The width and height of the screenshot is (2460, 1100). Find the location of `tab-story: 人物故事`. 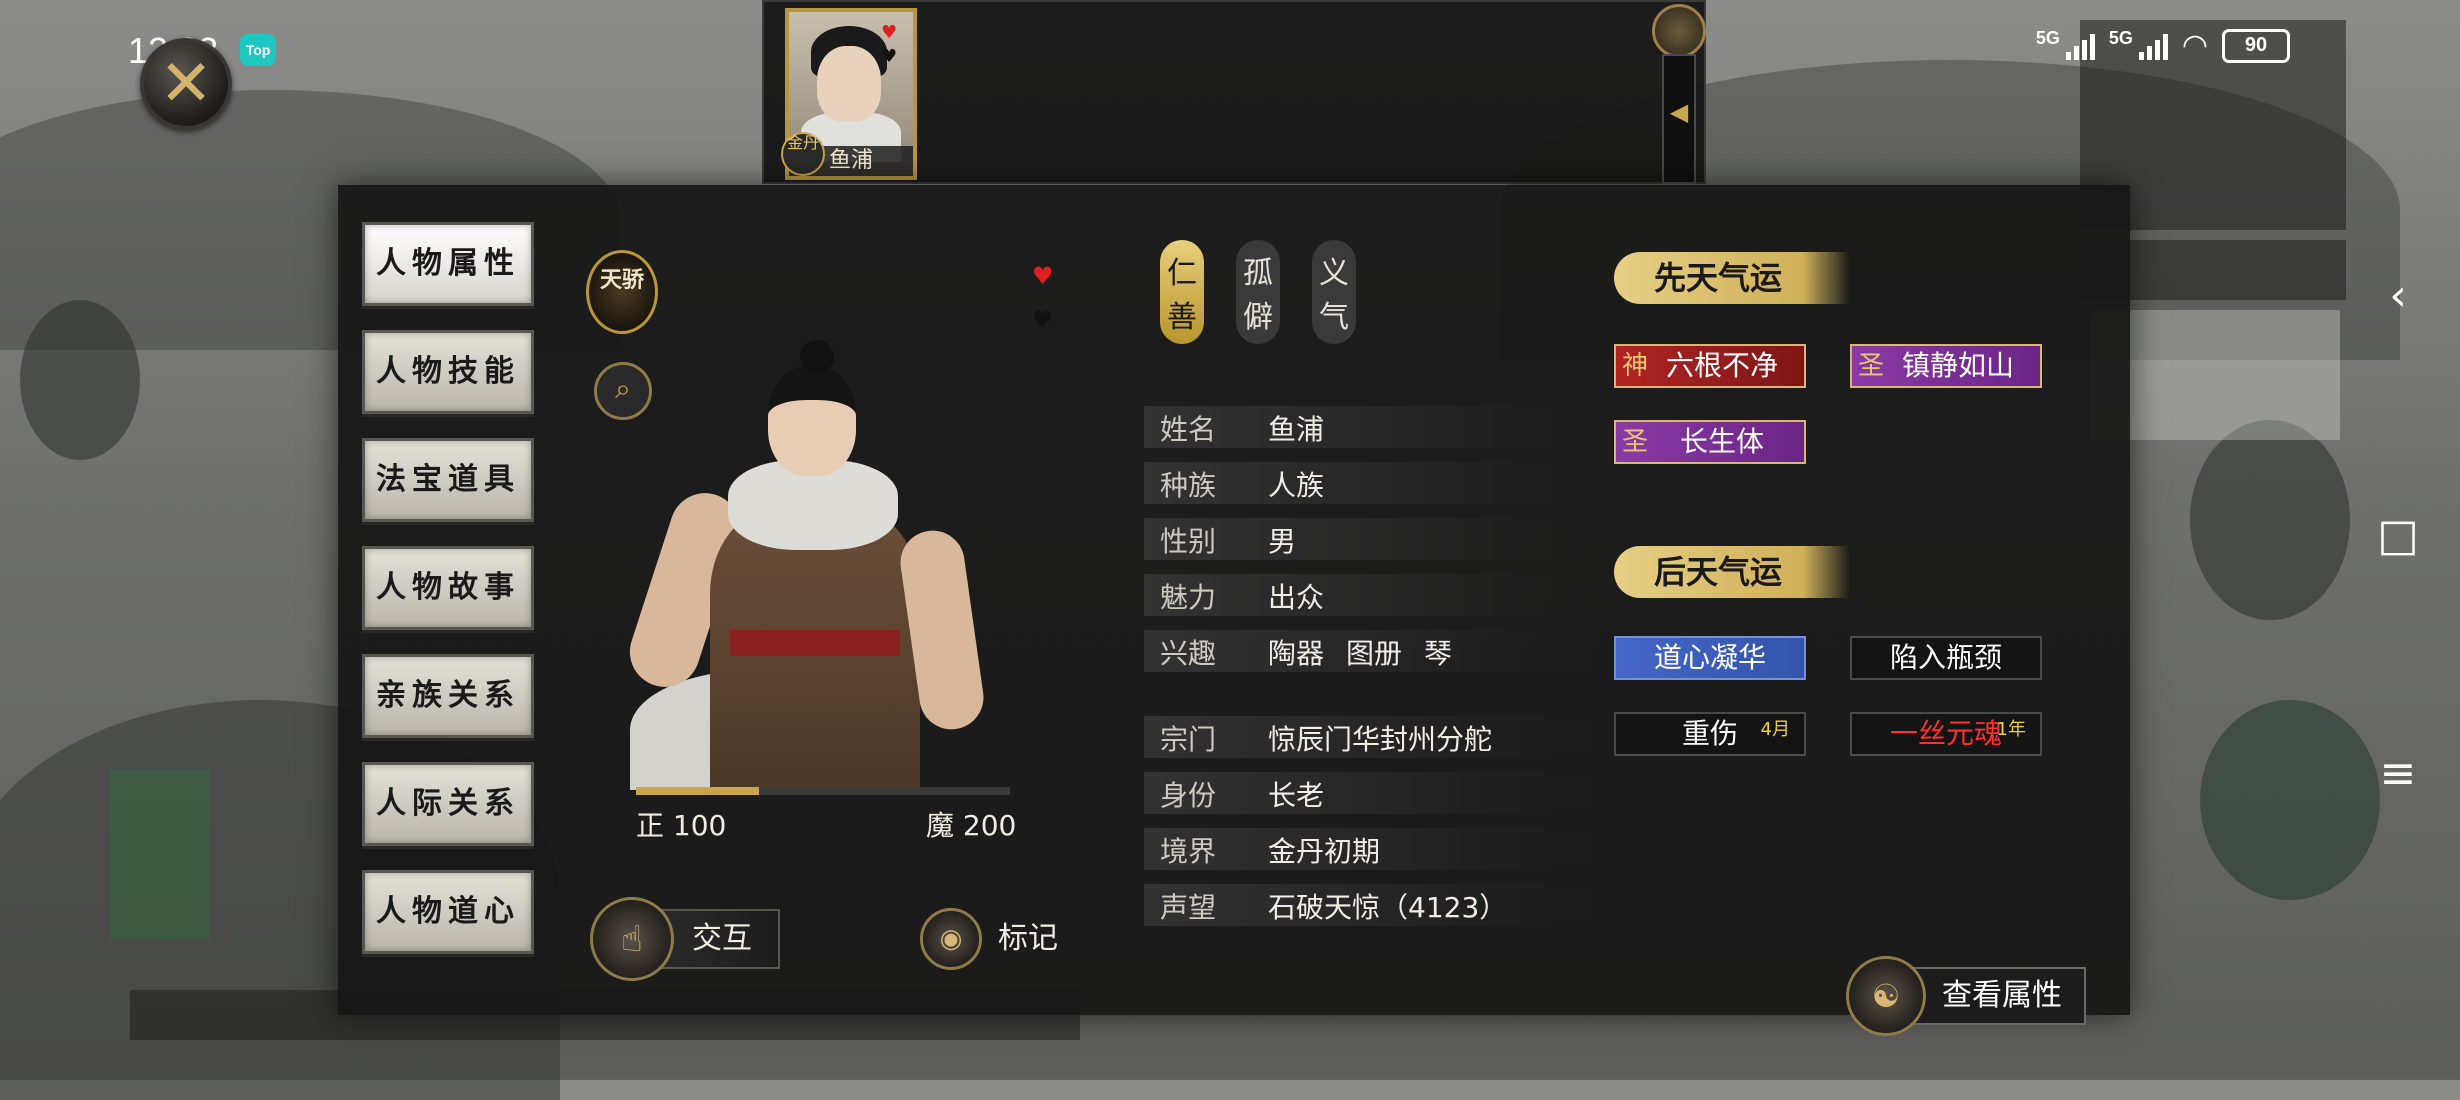

tab-story: 人物故事 is located at coordinates (448, 588).